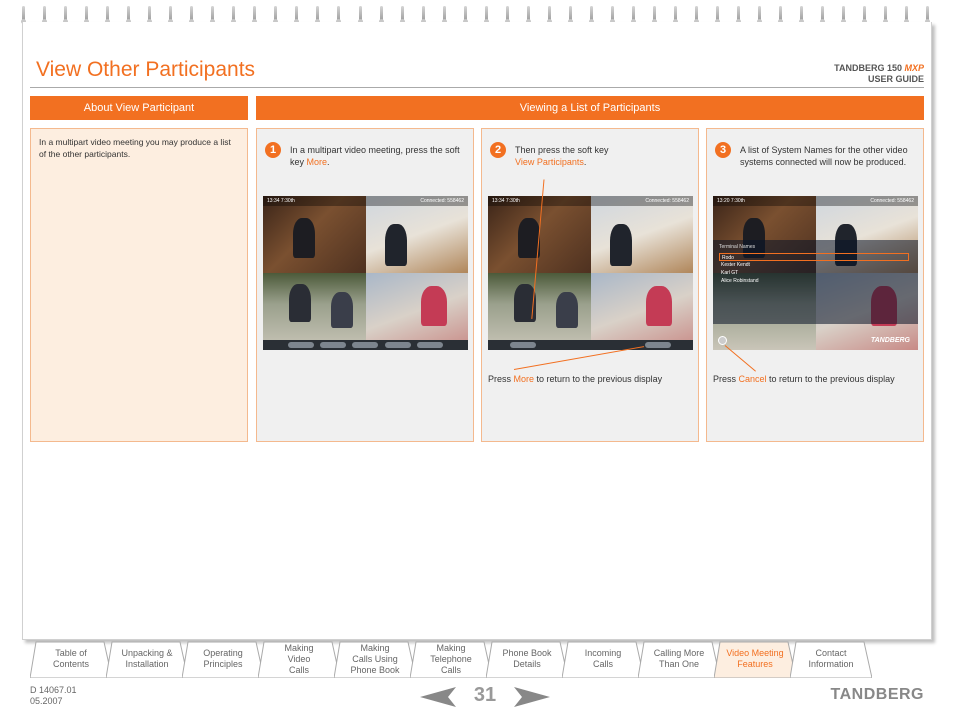  Describe the element at coordinates (737, 247) in the screenshot. I see `terminal-names-heading: Terminal Names` at that location.